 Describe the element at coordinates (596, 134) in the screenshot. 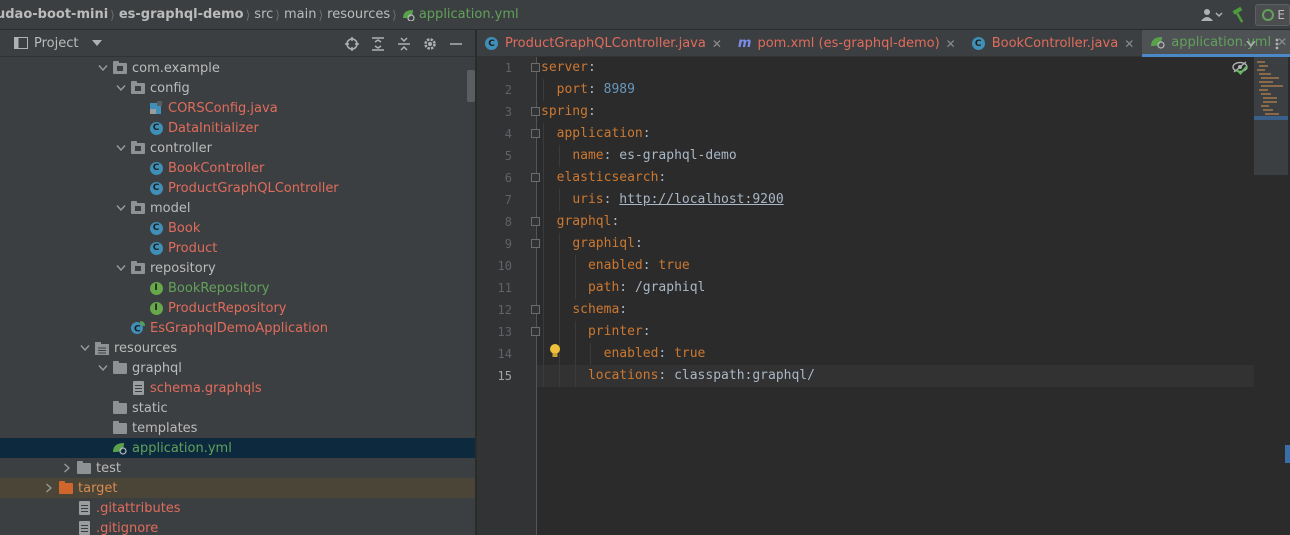

I see `code-line: application:` at that location.